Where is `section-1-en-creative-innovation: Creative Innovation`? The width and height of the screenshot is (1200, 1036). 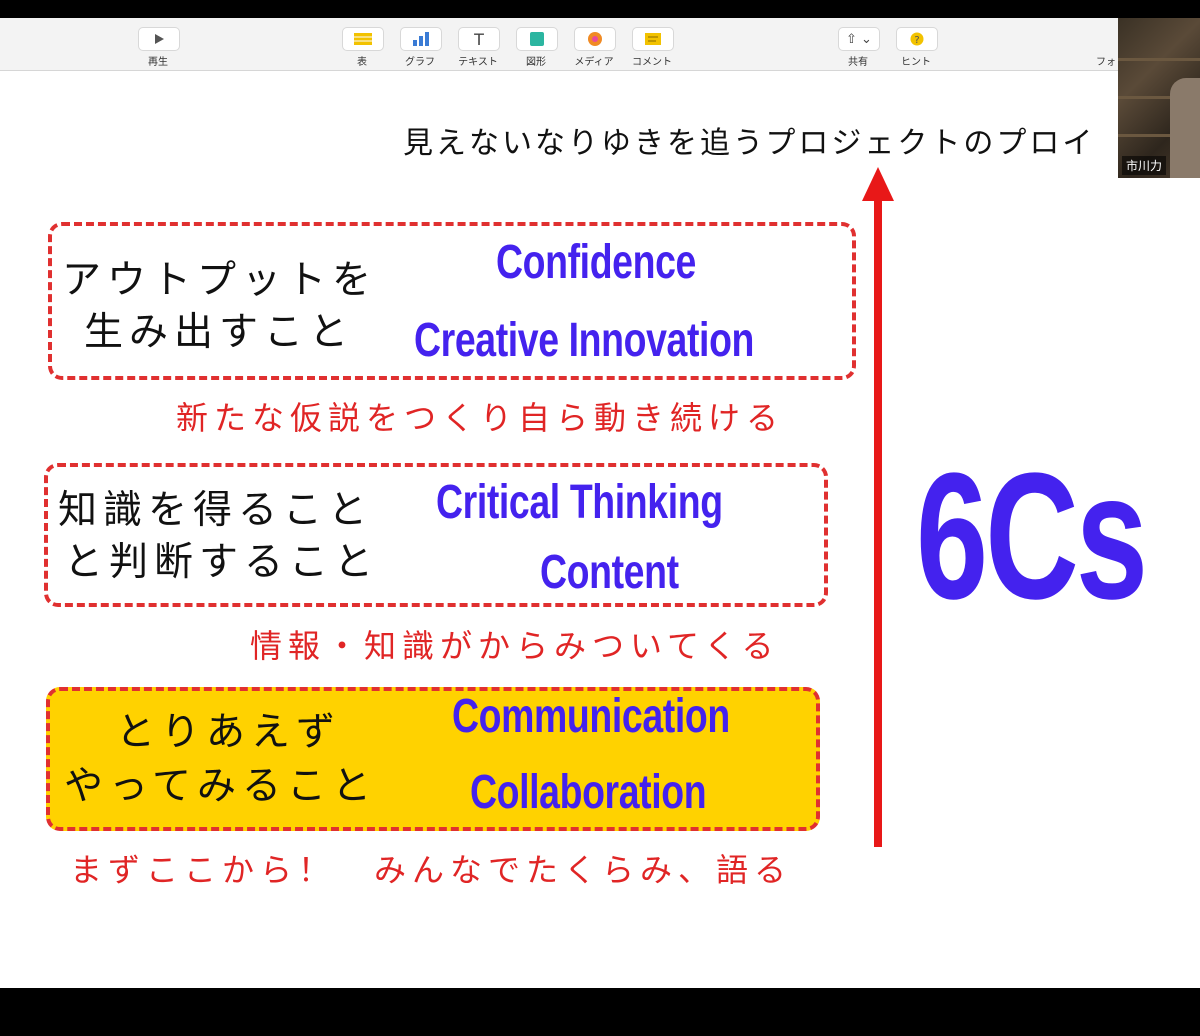 section-1-en-creative-innovation: Creative Innovation is located at coordinates (584, 340).